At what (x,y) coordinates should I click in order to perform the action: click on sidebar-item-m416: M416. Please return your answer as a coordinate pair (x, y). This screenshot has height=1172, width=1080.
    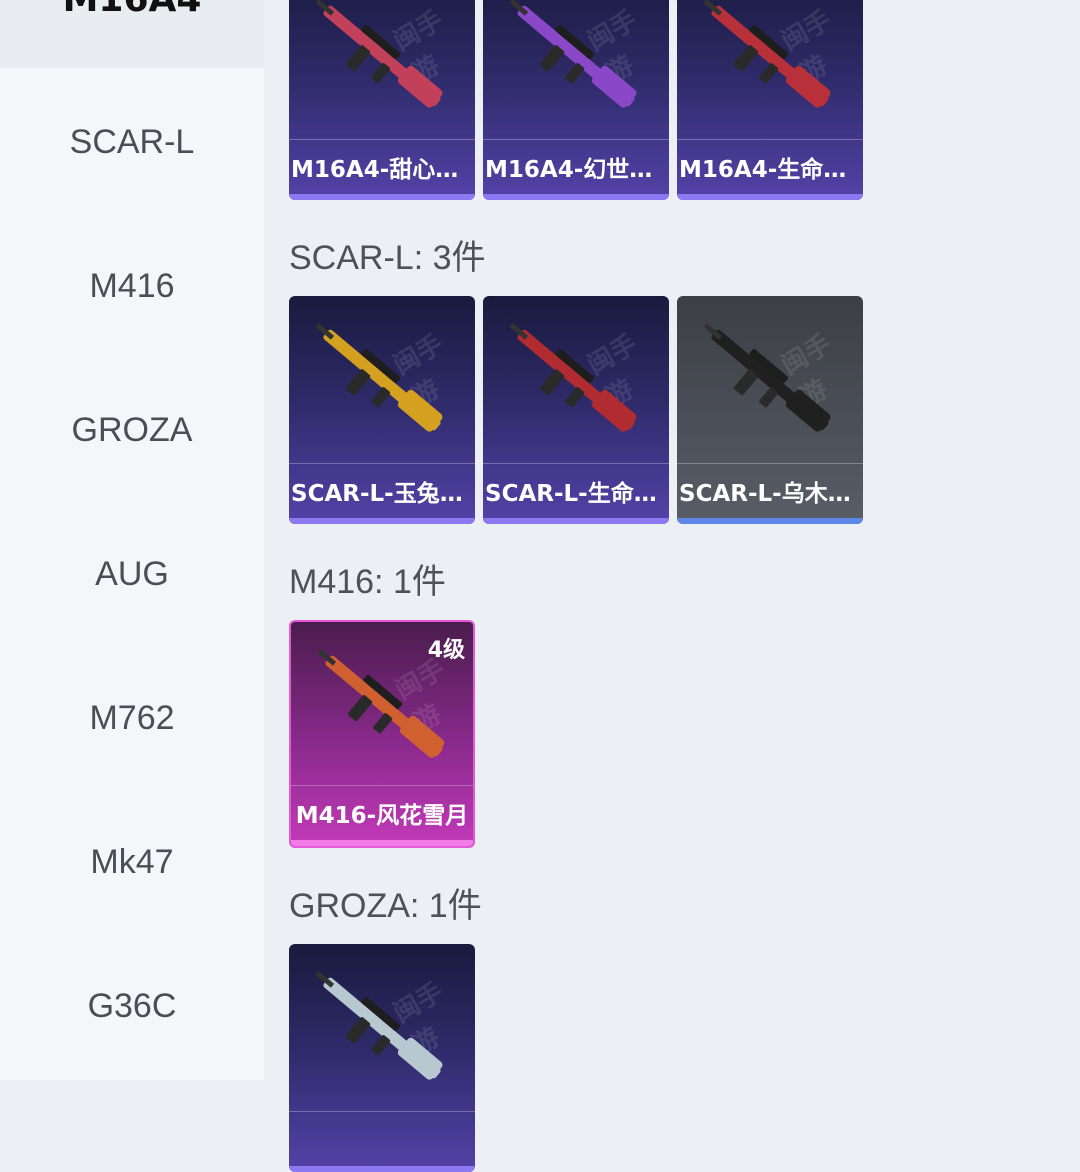
    Looking at the image, I should click on (132, 286).